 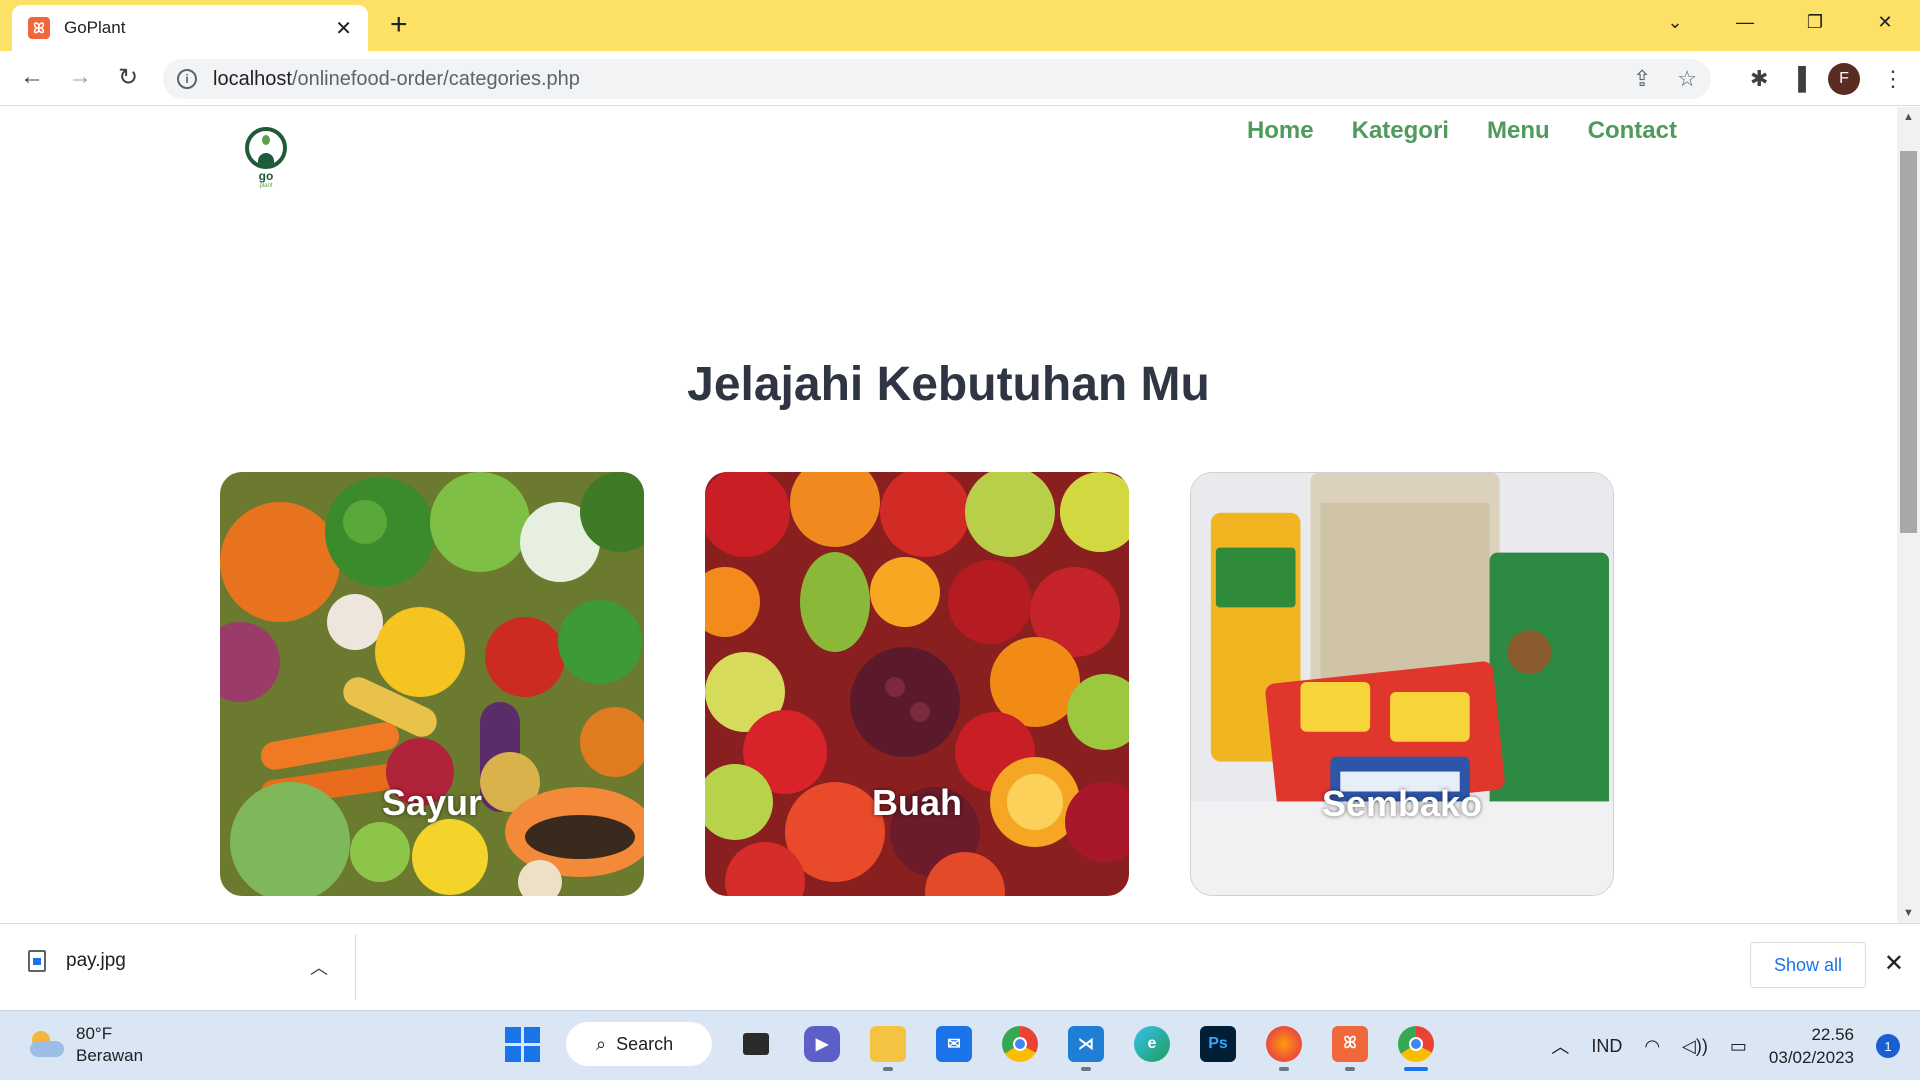 I want to click on task-view-icon, so click(x=756, y=1044).